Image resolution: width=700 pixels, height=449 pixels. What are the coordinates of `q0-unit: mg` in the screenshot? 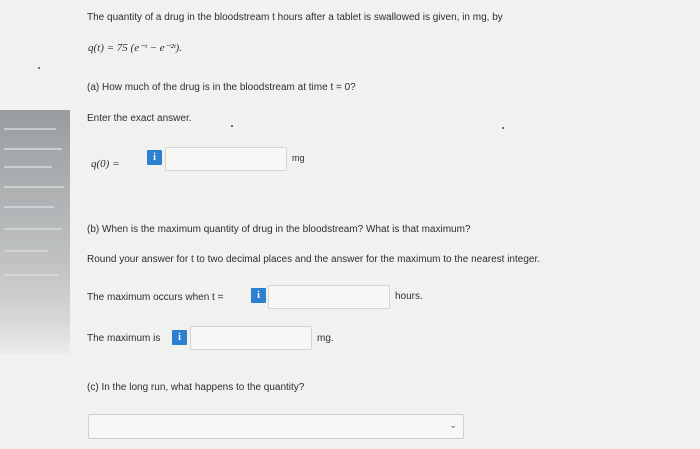 It's located at (298, 158).